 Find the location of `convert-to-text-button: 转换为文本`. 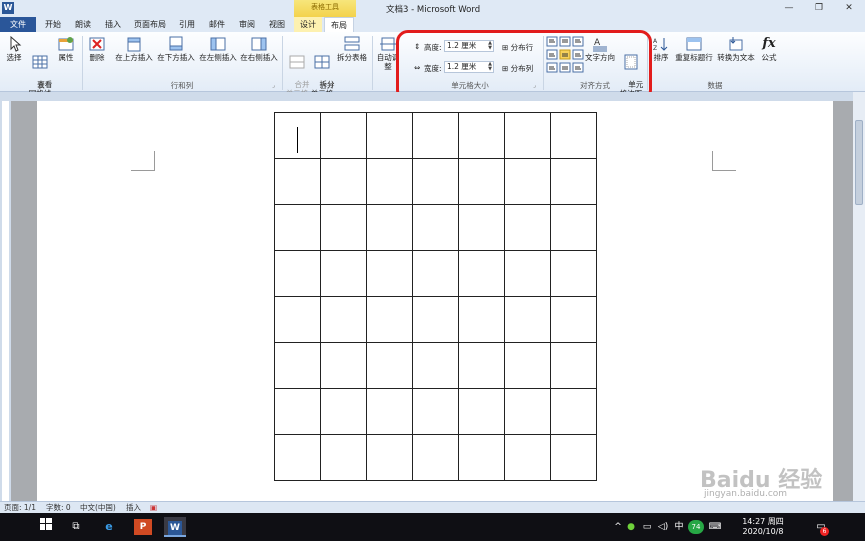

convert-to-text-button: 转换为文本 is located at coordinates (736, 49).